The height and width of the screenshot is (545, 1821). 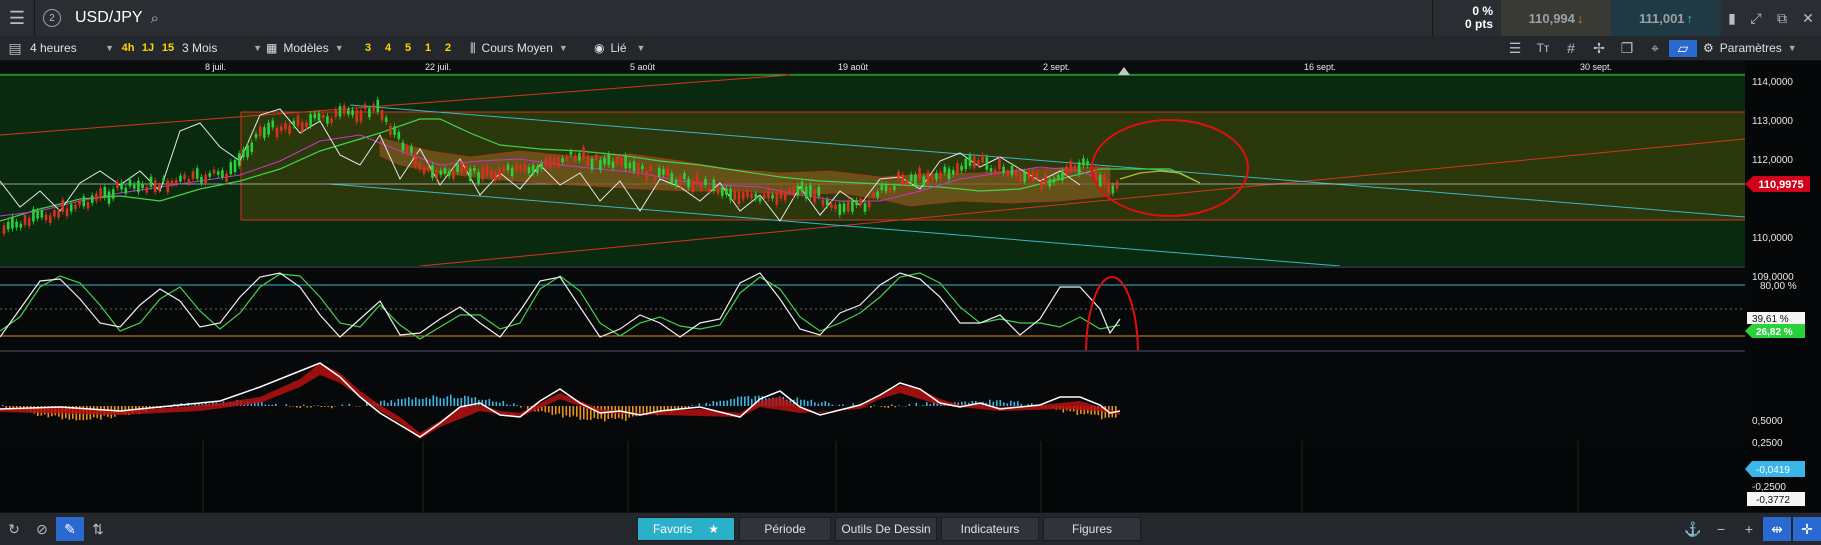 I want to click on interval-chip-1j: 1J, so click(x=148, y=48).